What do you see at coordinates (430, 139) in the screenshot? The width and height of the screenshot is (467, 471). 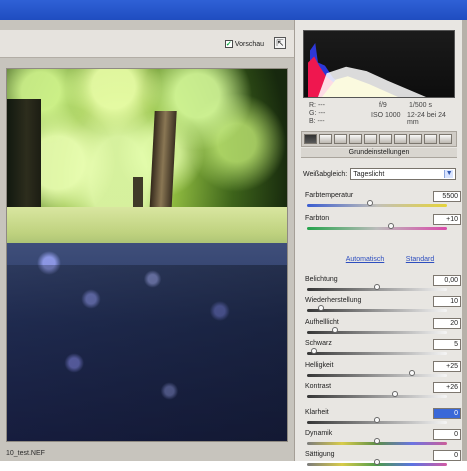 I see `tab-presets-icon` at bounding box center [430, 139].